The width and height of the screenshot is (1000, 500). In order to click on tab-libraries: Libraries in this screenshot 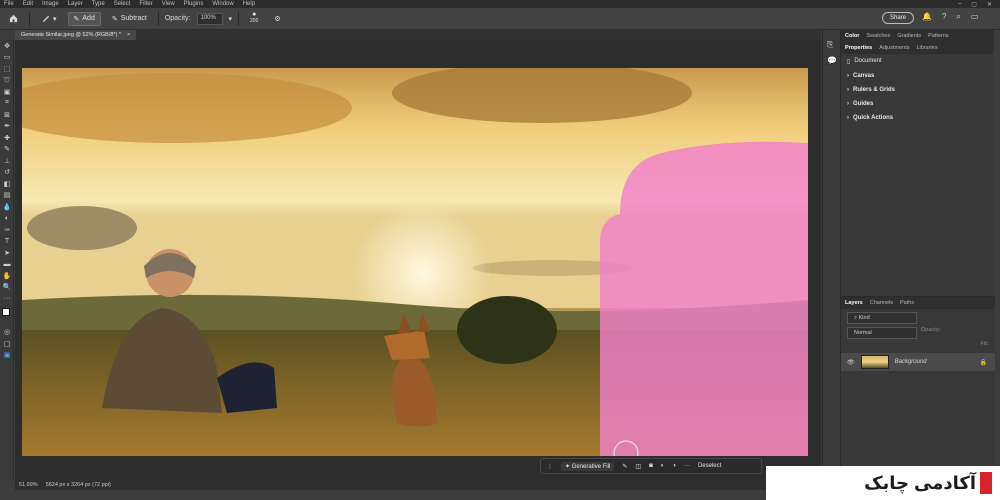, I will do `click(926, 48)`.